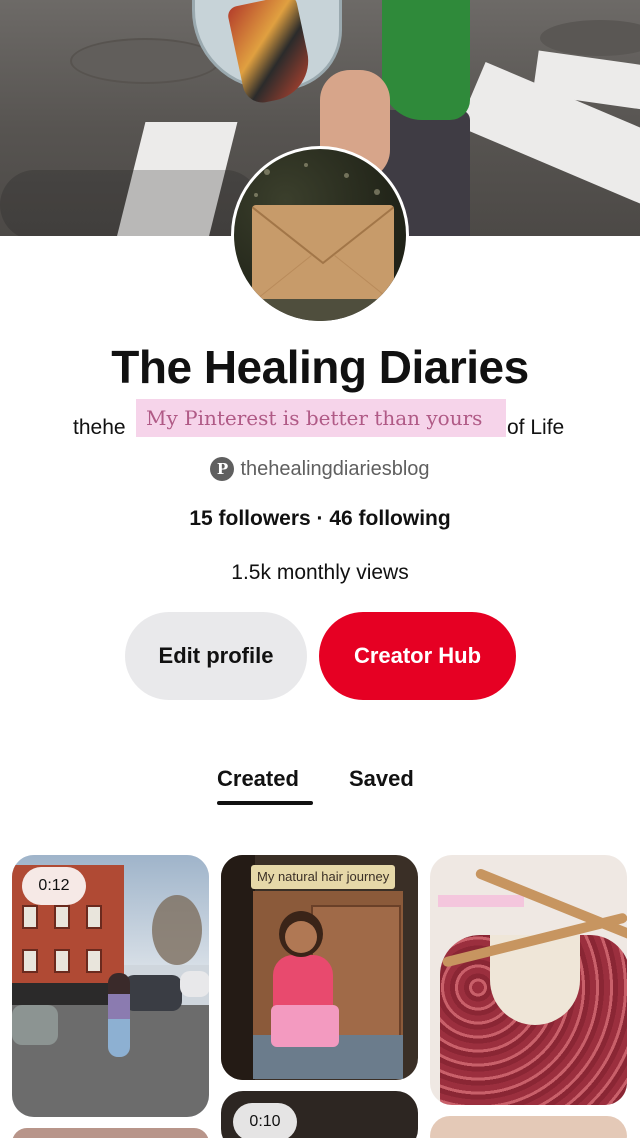 This screenshot has height=1138, width=640. I want to click on envelope-flap, so click(323, 254).